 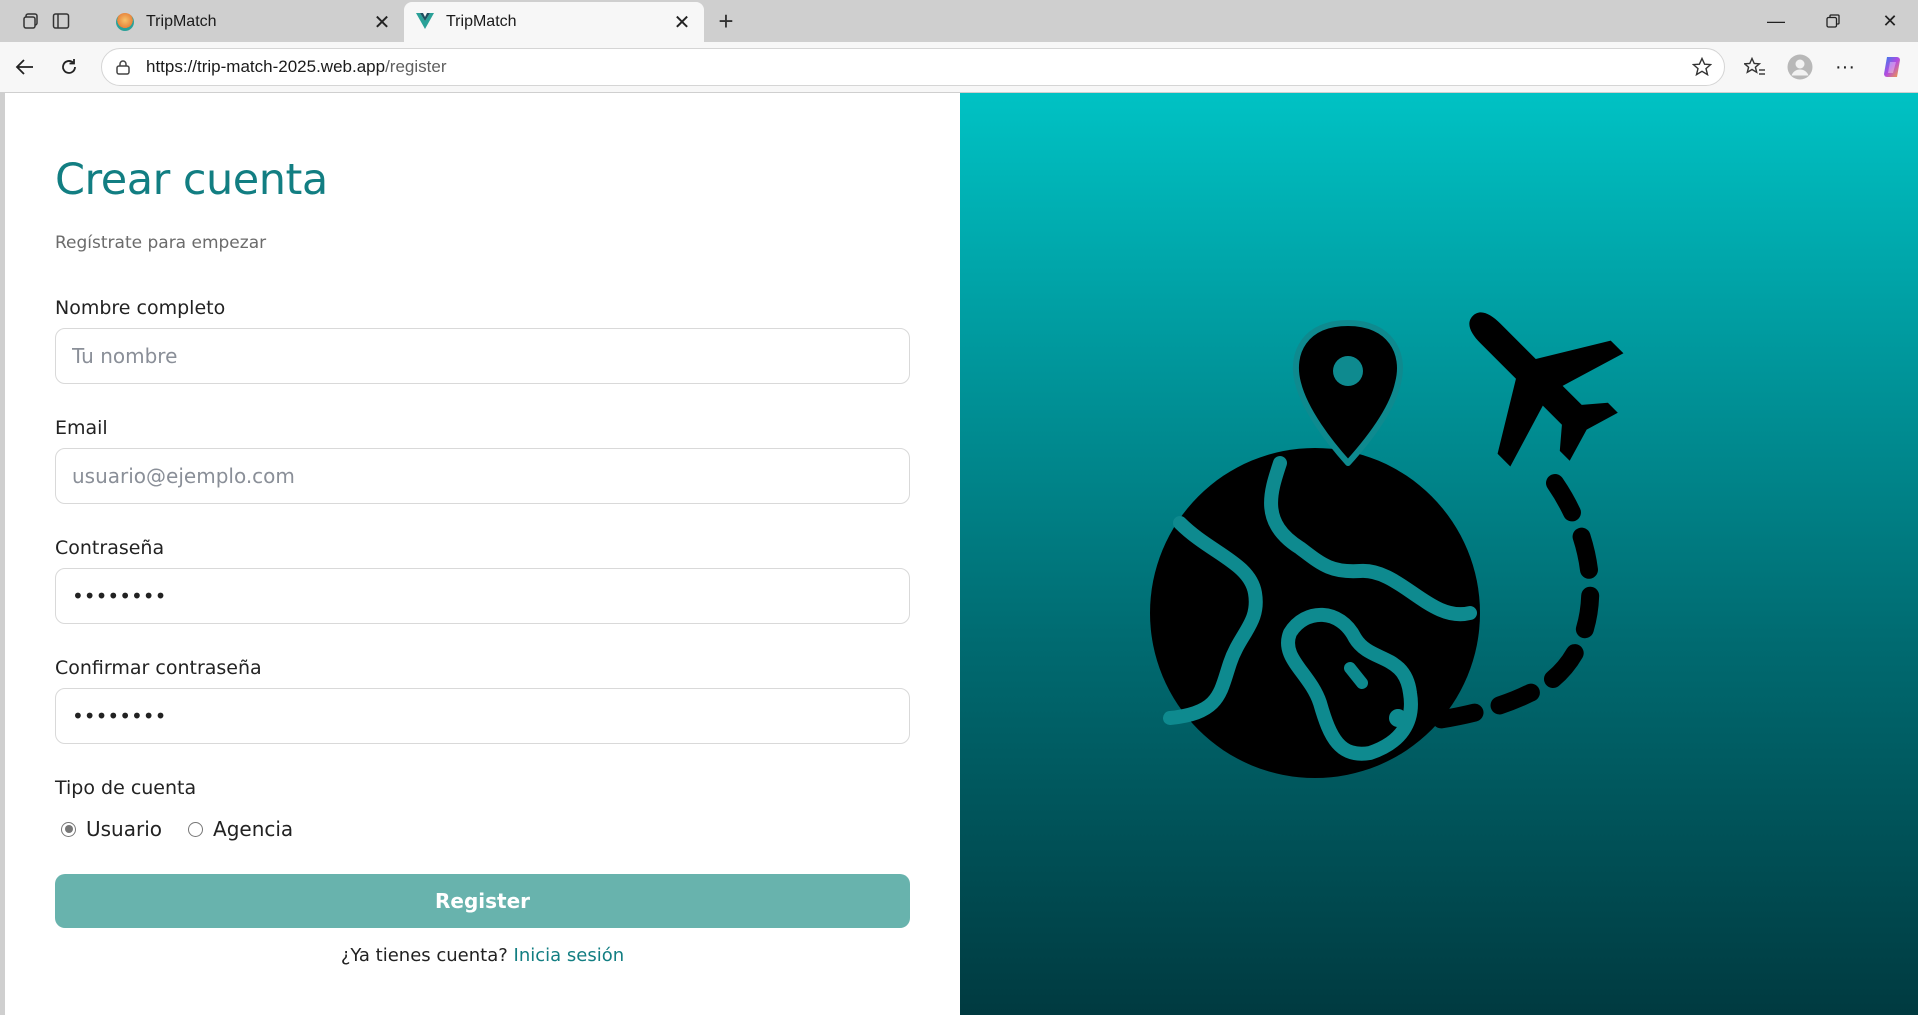 I want to click on minimize-icon: —, so click(x=1776, y=21).